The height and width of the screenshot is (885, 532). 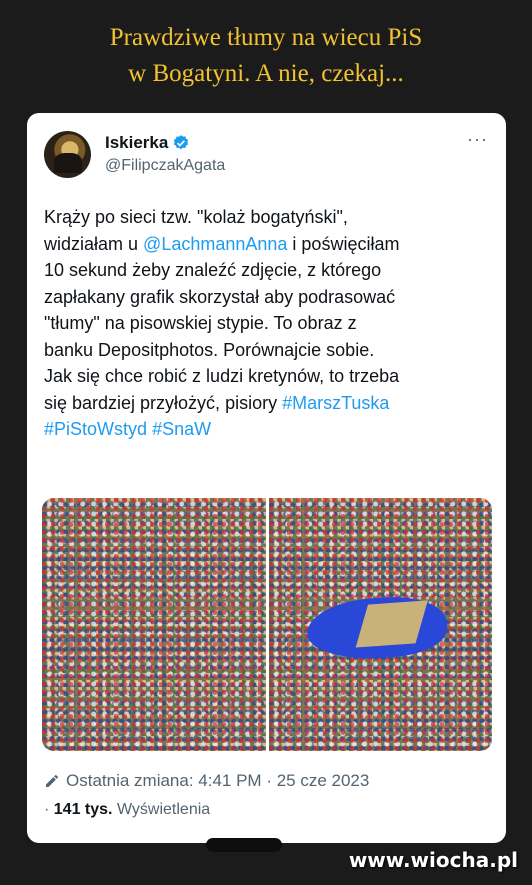 I want to click on hashtag-link: #SnaW, so click(x=181, y=429).